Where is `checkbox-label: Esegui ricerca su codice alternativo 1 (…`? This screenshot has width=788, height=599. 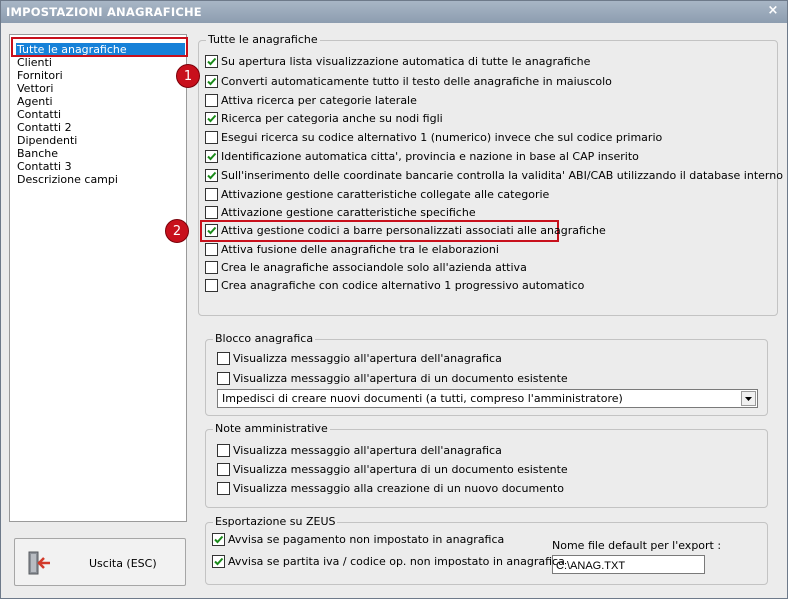
checkbox-label: Esegui ricerca su codice alternativo 1 (… is located at coordinates (442, 137).